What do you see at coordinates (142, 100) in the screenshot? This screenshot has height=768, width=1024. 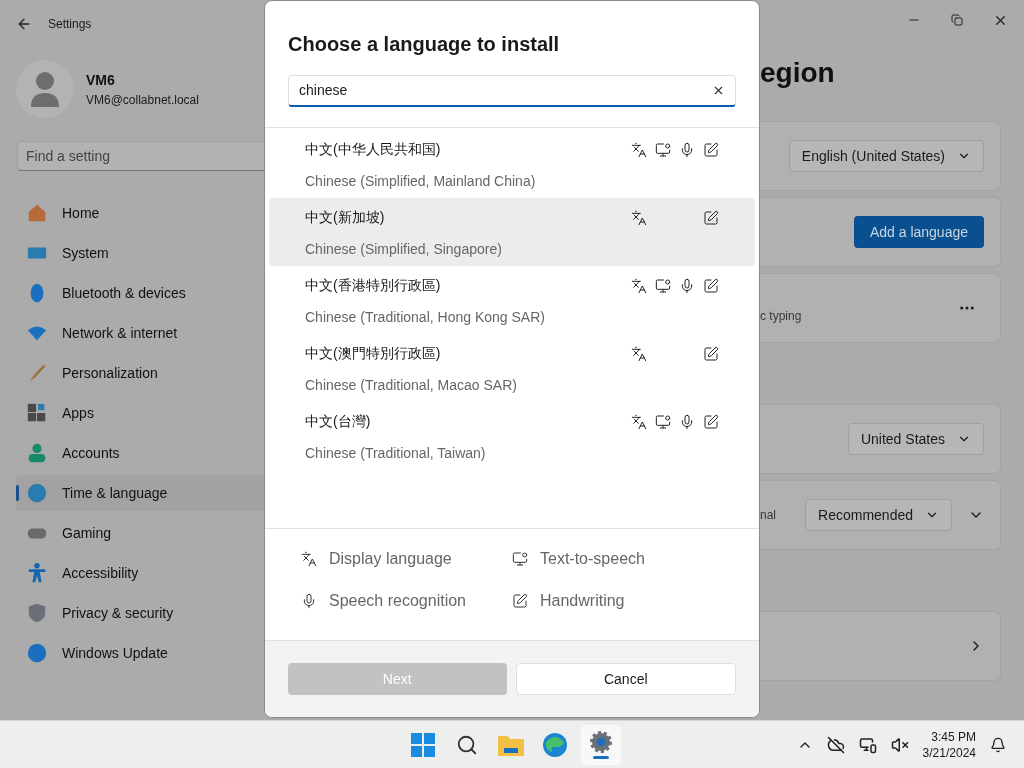 I see `account-email: VM6@collabnet.local` at bounding box center [142, 100].